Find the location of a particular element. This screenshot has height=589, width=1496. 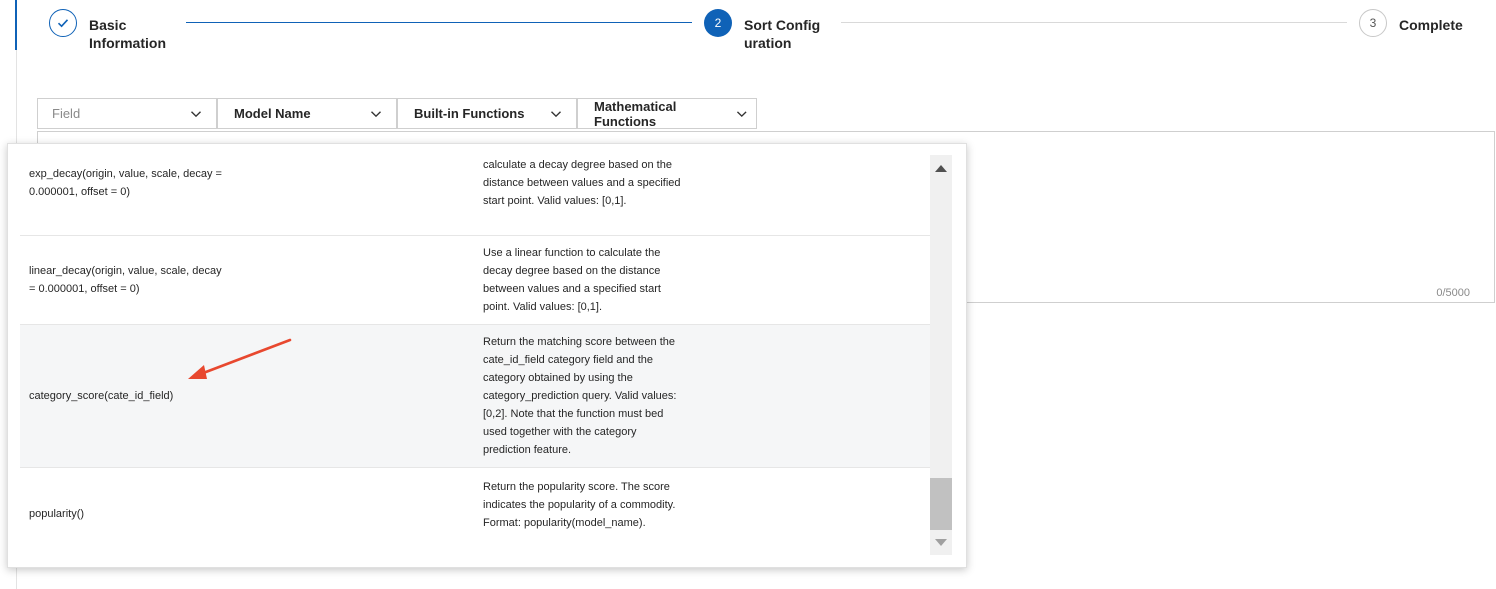

step-1-indicator is located at coordinates (63, 23).